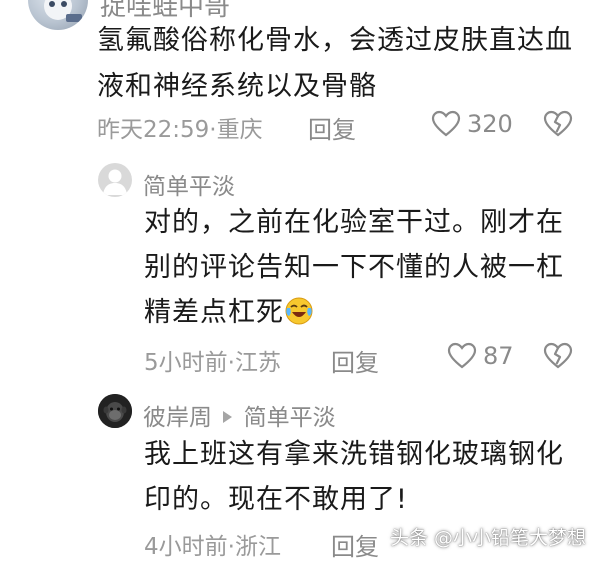 The image size is (600, 562). I want to click on comment-meta: 昨天22:59·重庆, so click(180, 127).